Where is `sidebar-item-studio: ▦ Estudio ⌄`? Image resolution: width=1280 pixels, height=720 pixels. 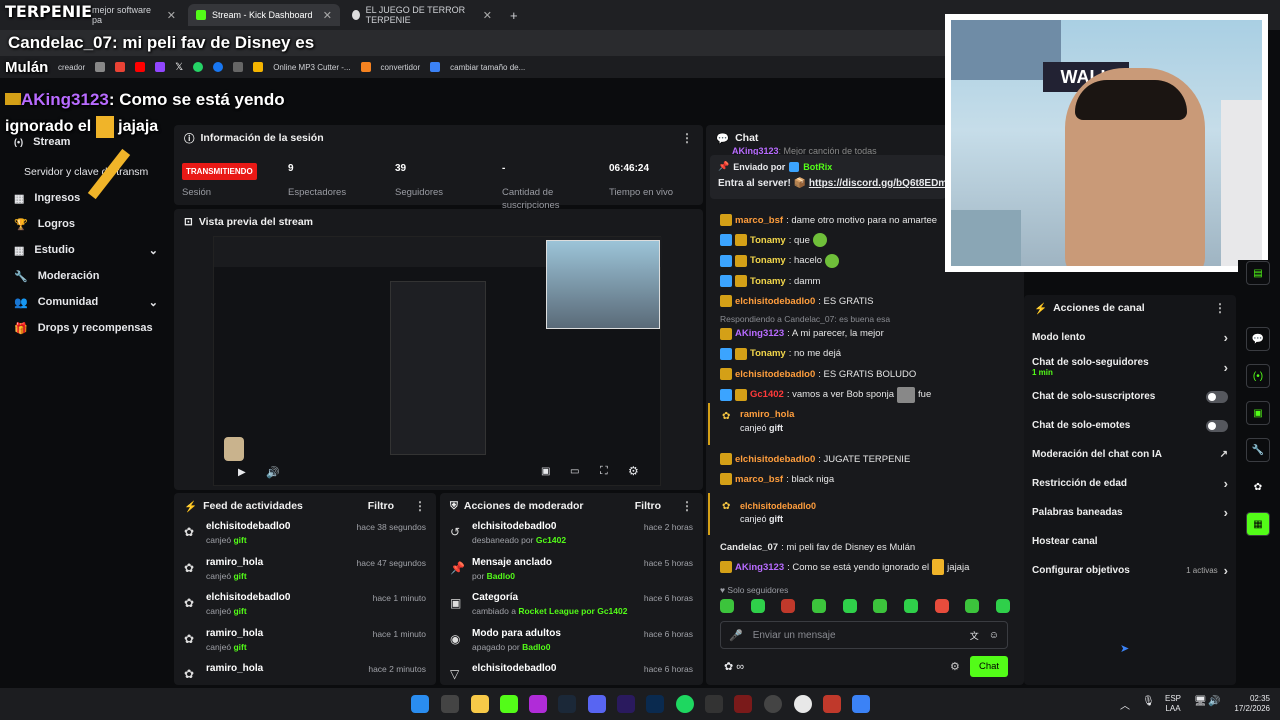 sidebar-item-studio: ▦ Estudio ⌄ is located at coordinates (86, 250).